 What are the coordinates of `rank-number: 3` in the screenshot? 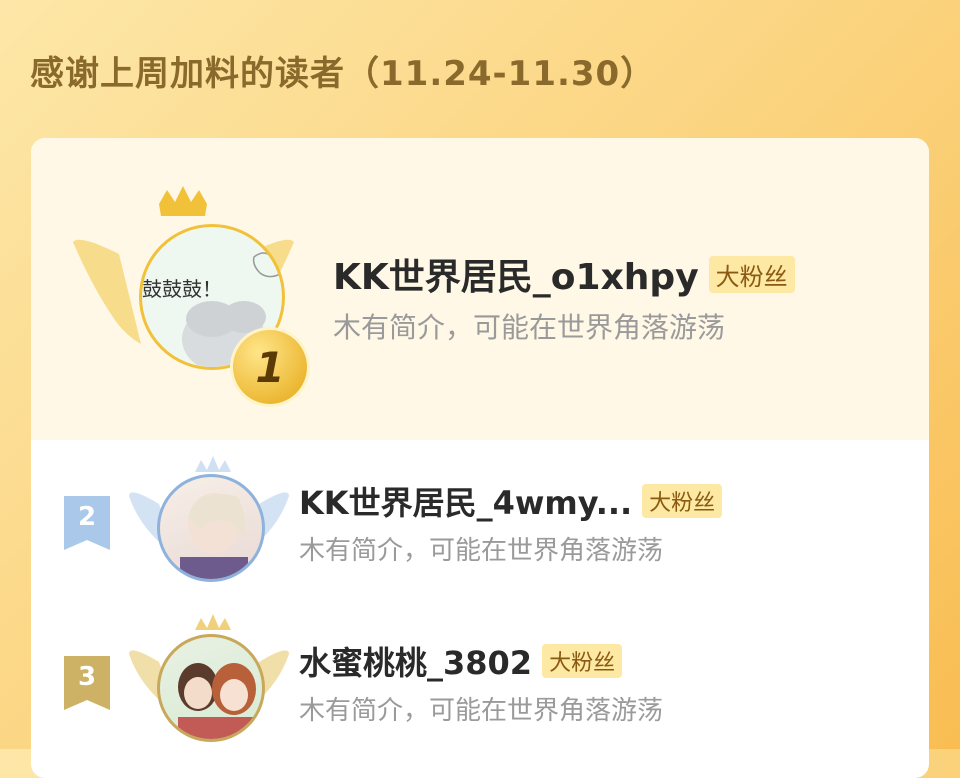 It's located at (87, 677).